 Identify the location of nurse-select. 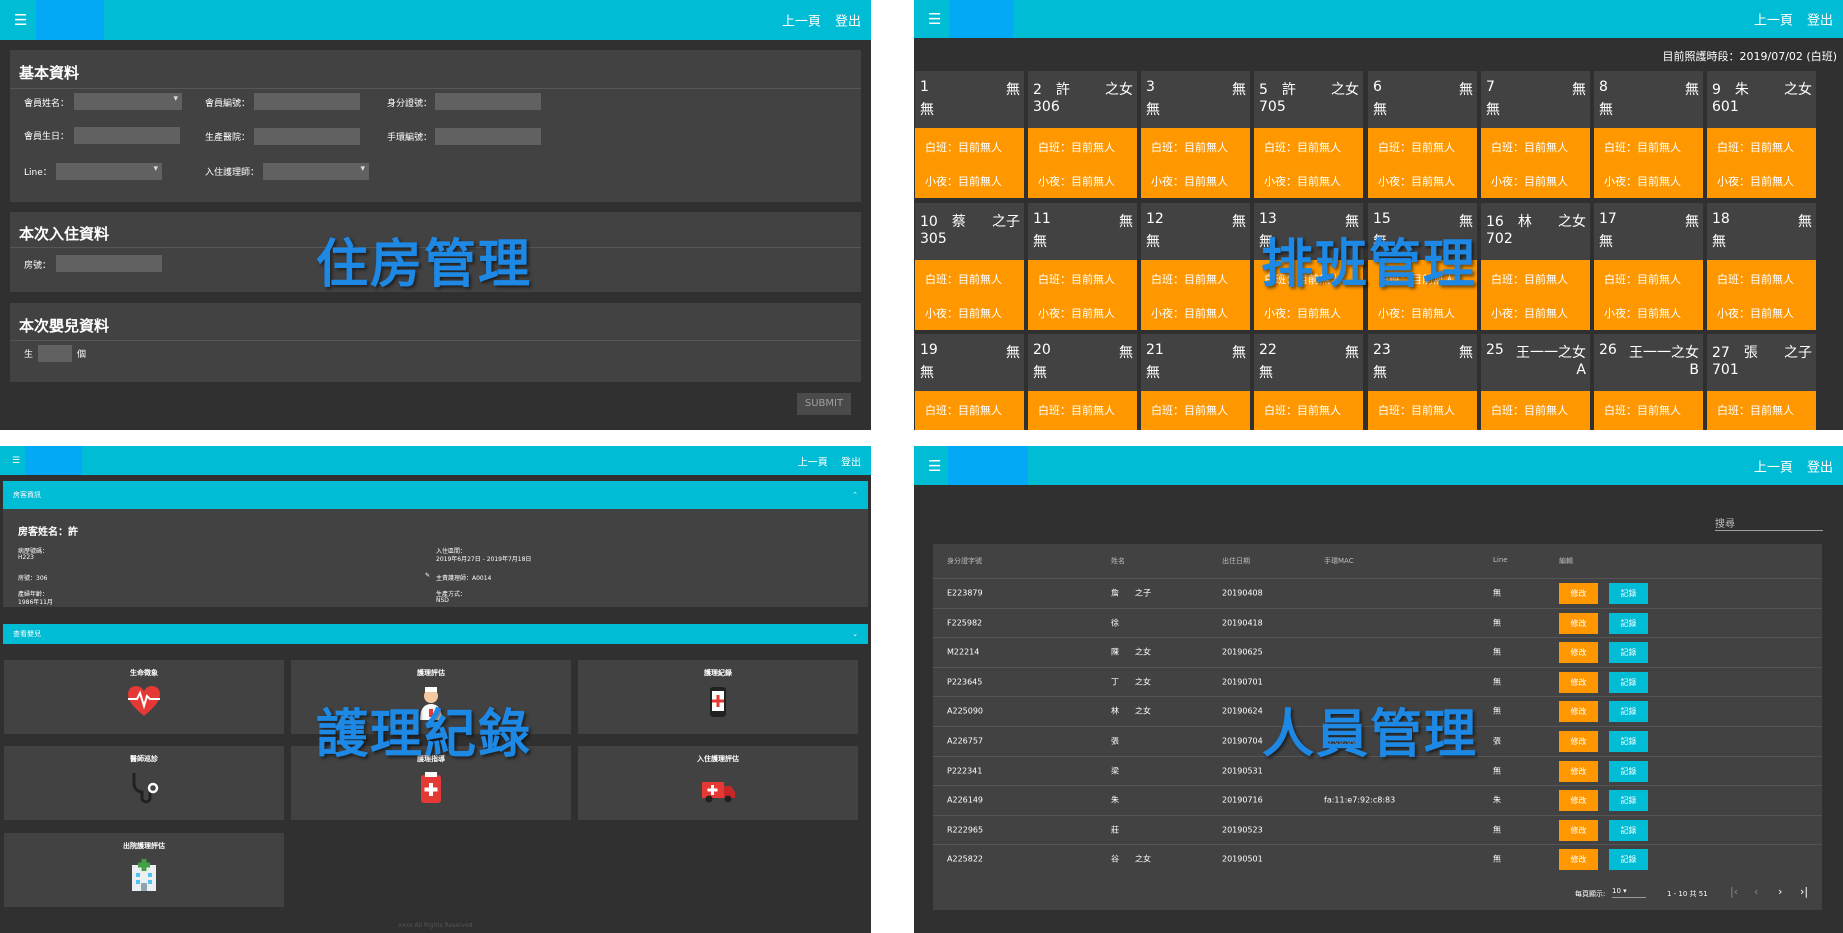
(316, 171).